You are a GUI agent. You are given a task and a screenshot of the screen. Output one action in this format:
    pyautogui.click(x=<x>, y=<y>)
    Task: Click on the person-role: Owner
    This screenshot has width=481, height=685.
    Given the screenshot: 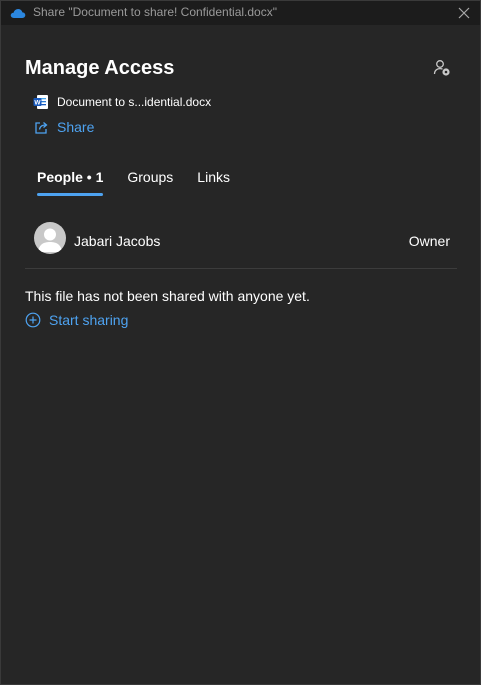 What is the action you would take?
    pyautogui.click(x=429, y=241)
    